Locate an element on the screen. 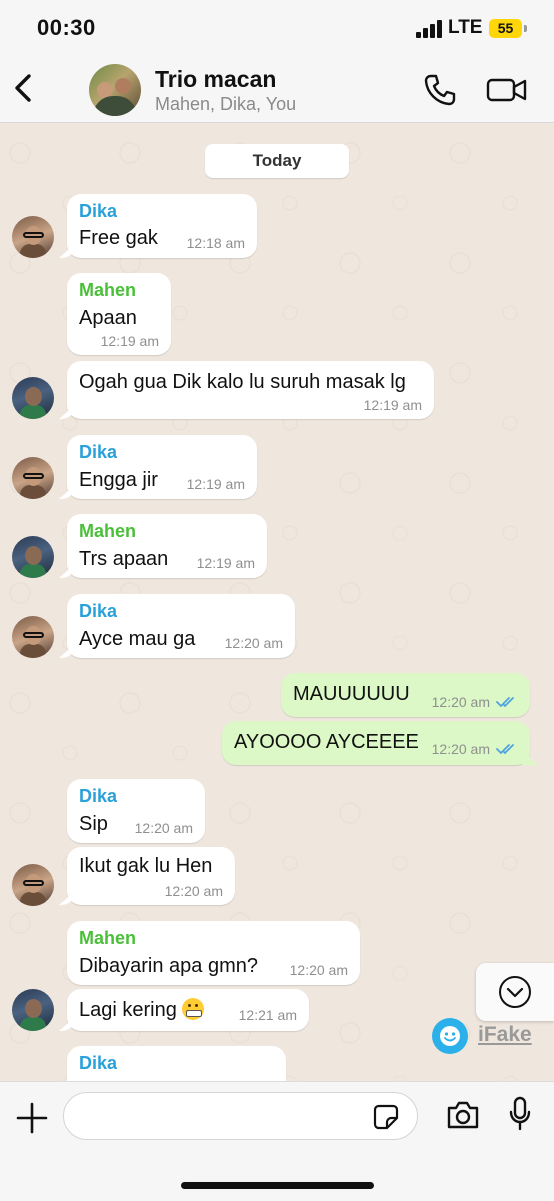 This screenshot has height=1201, width=554. chat-participants: Mahen, Dika, You is located at coordinates (225, 104).